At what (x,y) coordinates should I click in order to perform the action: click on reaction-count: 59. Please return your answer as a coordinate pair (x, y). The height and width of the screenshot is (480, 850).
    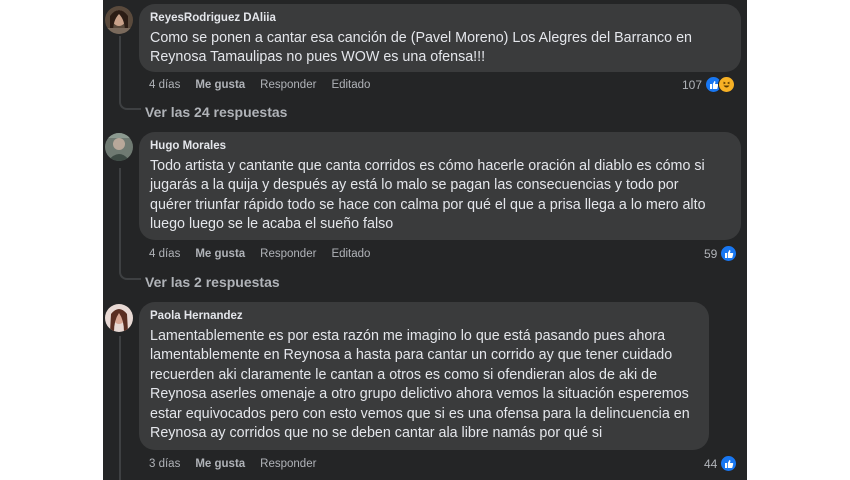
    Looking at the image, I should click on (711, 253).